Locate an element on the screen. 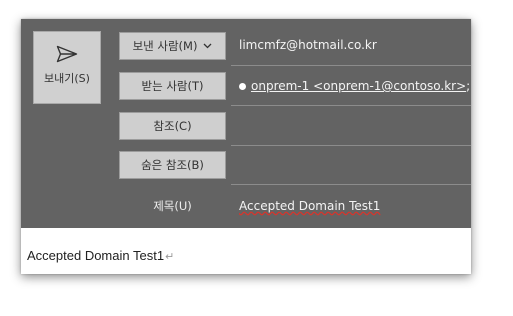 This screenshot has height=316, width=513. subject-label: 제목(U) is located at coordinates (172, 206).